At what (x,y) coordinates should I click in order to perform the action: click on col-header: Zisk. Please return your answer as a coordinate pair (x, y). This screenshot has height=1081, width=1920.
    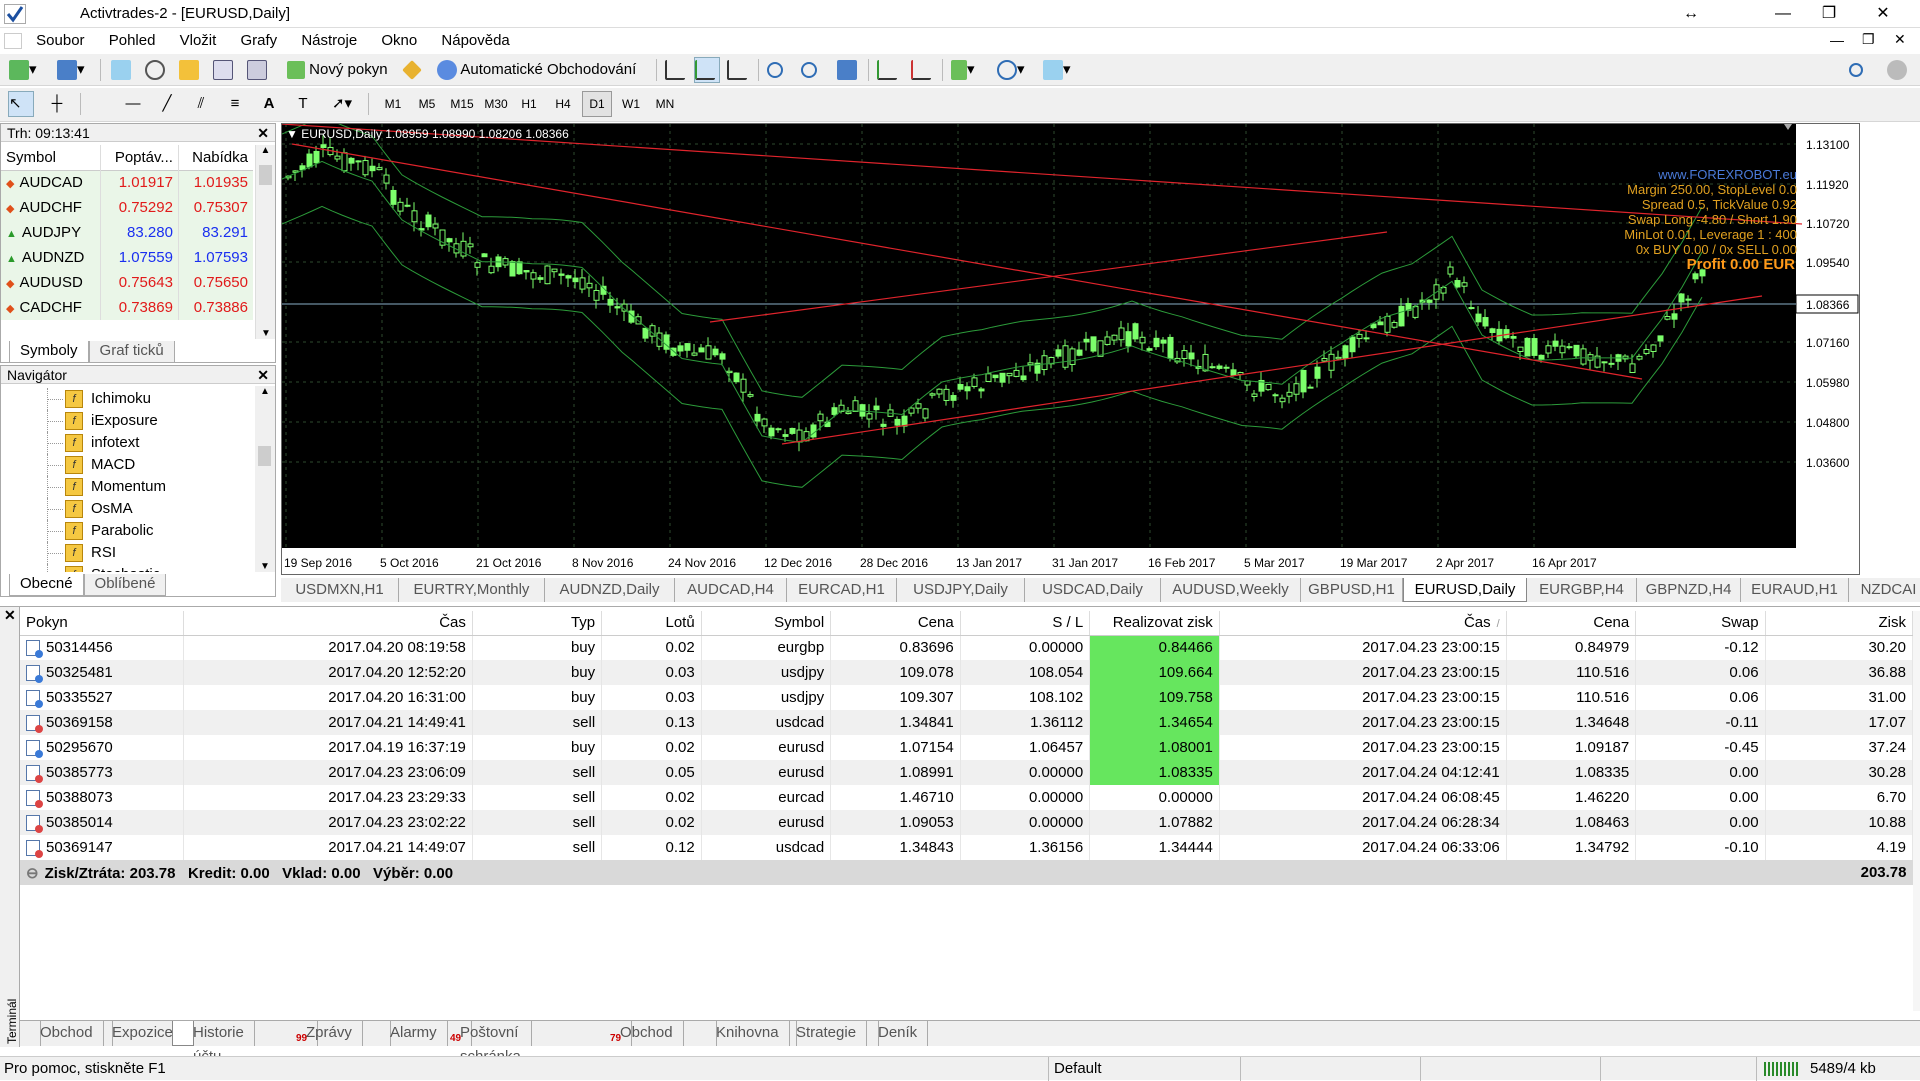
    Looking at the image, I should click on (1839, 623).